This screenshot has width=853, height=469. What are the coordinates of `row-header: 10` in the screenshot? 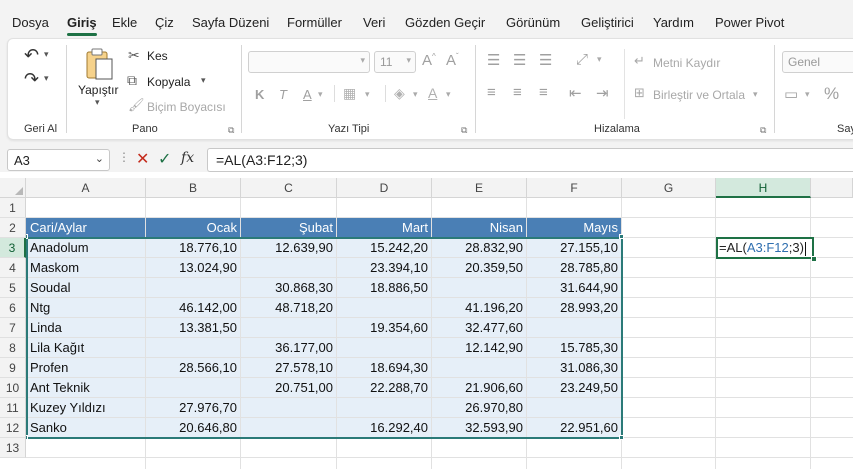 It's located at (13, 388).